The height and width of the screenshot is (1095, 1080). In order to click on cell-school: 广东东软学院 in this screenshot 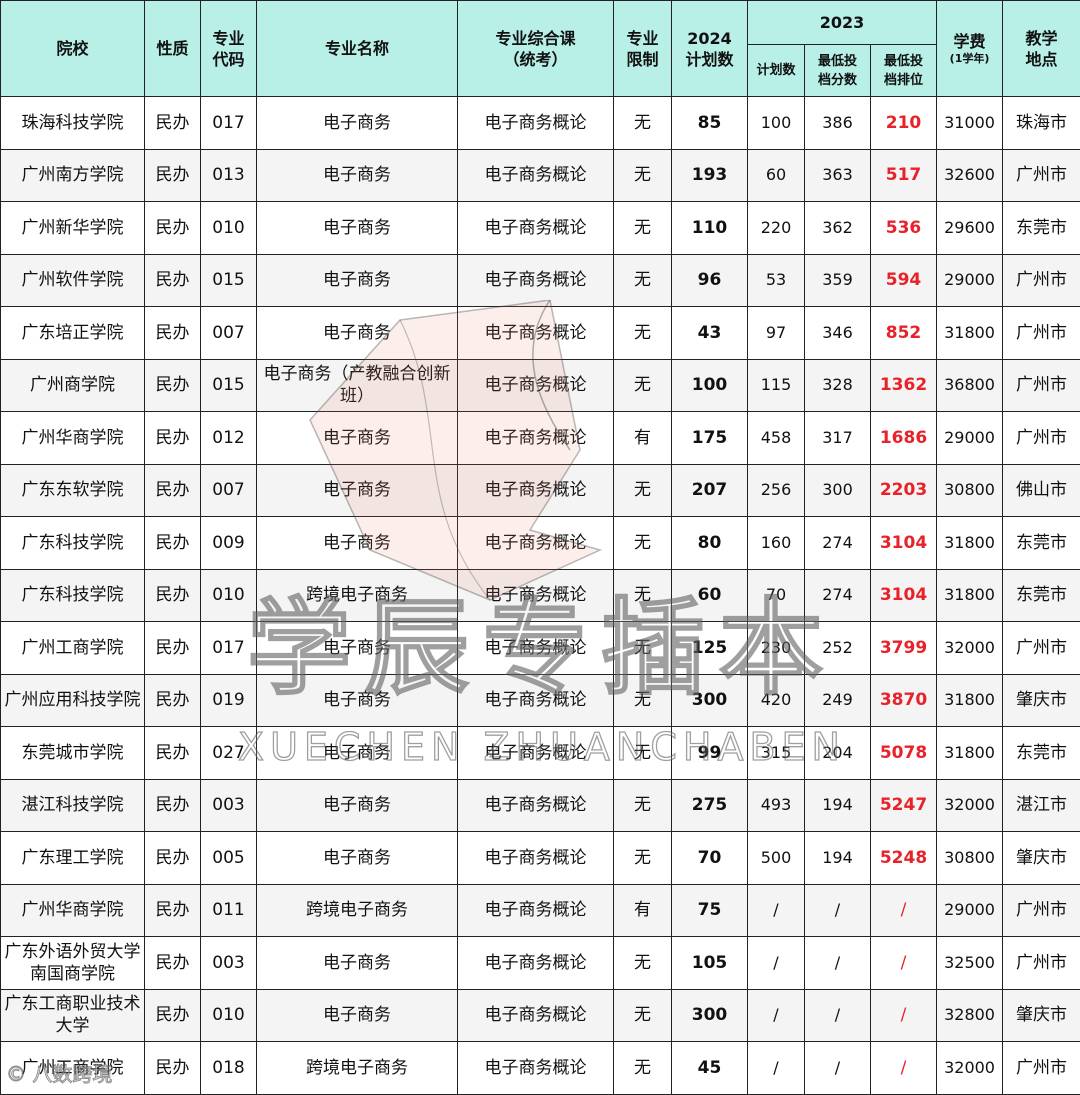, I will do `click(72, 490)`.